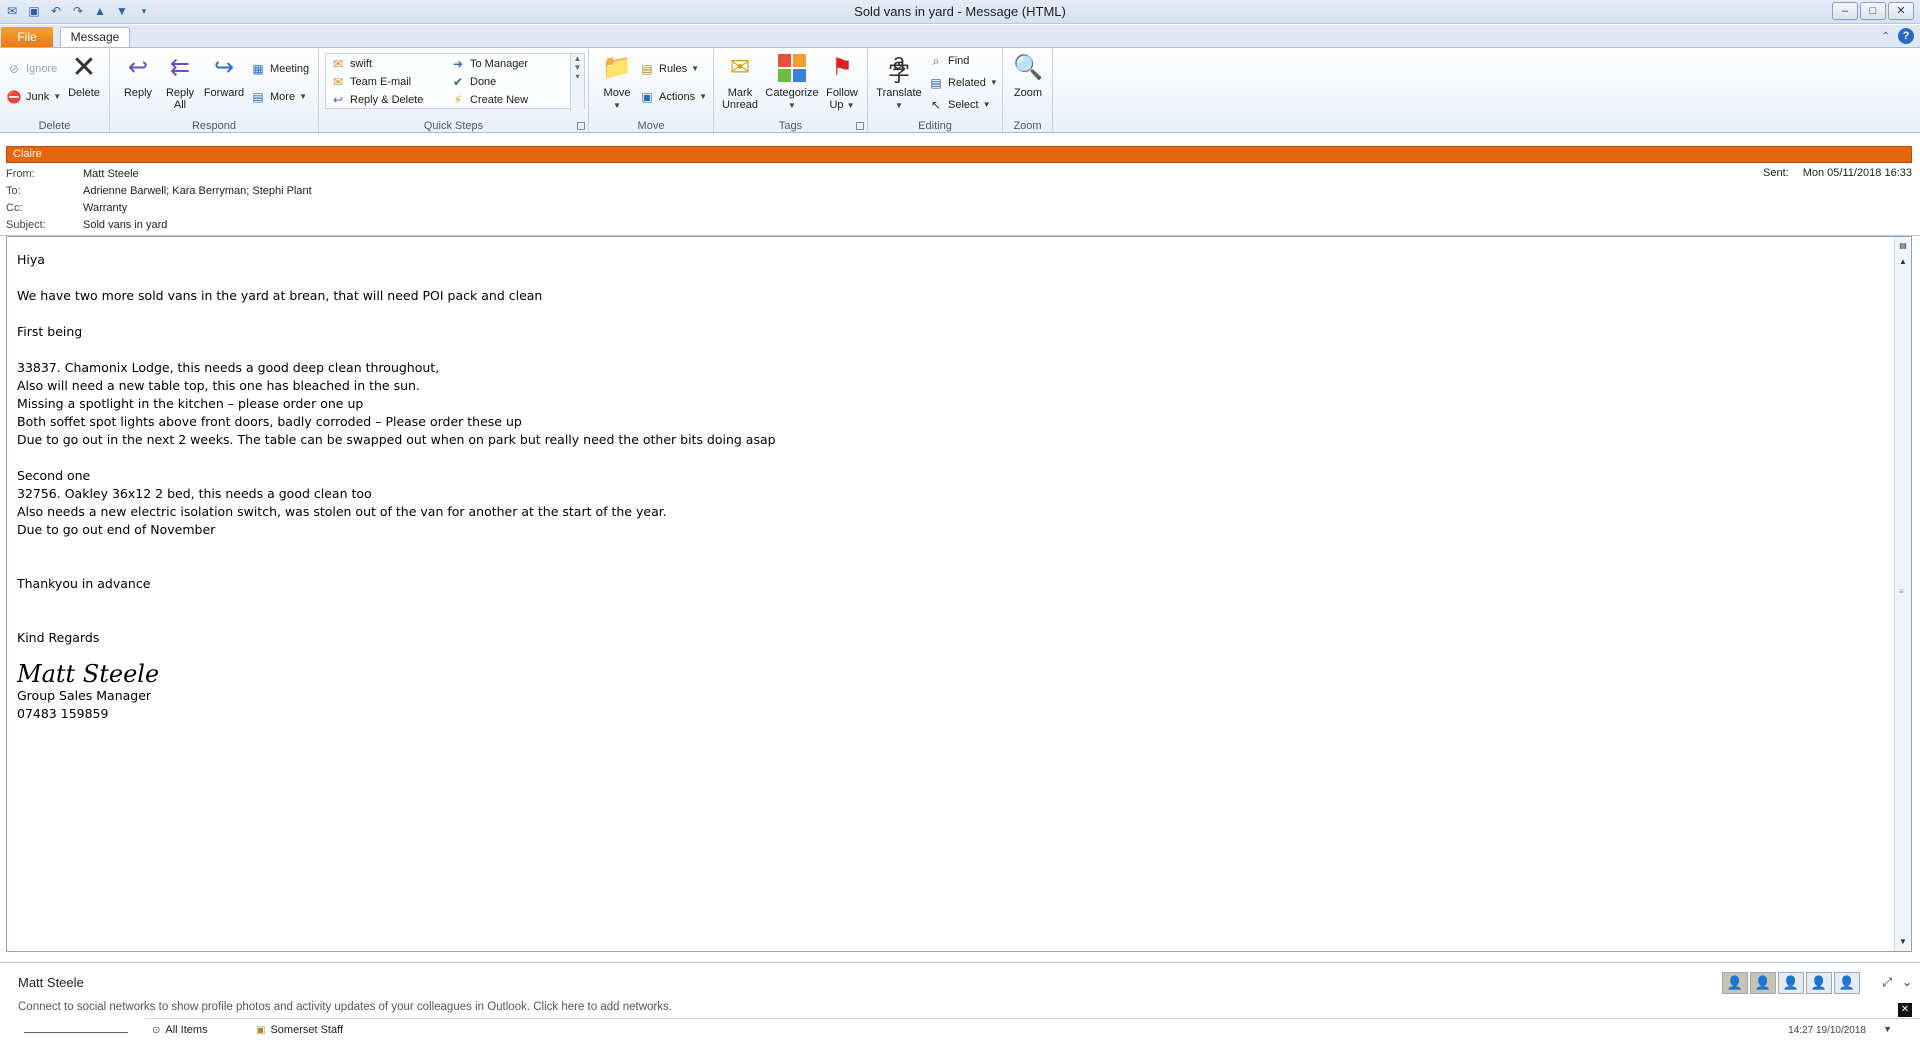 This screenshot has height=1040, width=1920. I want to click on reply-delete-icon: ↩, so click(338, 100).